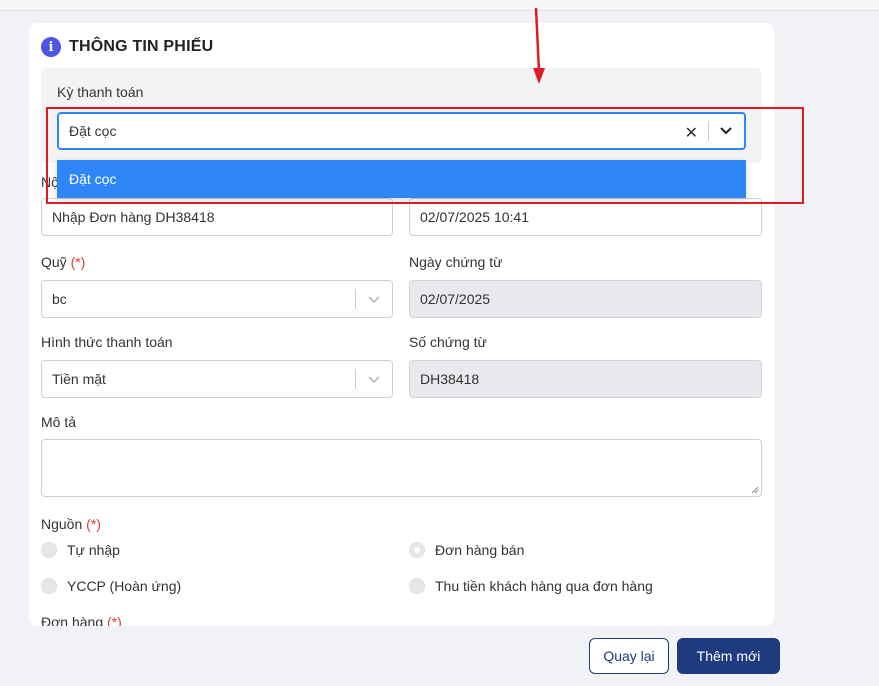 This screenshot has height=686, width=879. Describe the element at coordinates (107, 342) in the screenshot. I see `payment-method-label: Hình thức thanh toán` at that location.